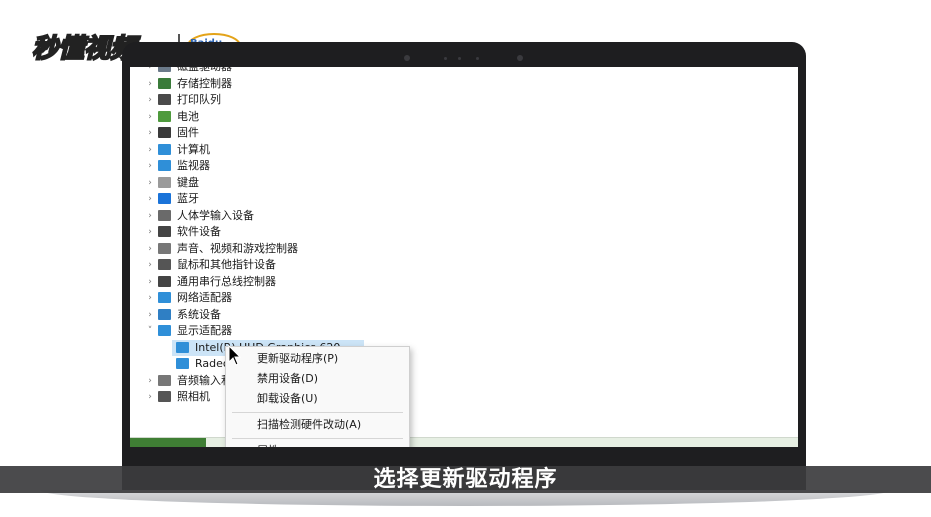  Describe the element at coordinates (330, 232) in the screenshot. I see `device-category: › 软件设备` at that location.